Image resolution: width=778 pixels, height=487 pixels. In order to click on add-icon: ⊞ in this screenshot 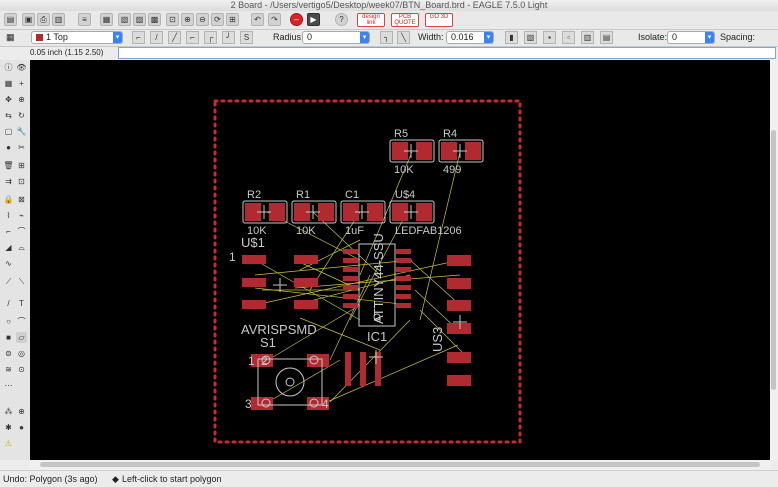, I will do `click(21, 165)`.